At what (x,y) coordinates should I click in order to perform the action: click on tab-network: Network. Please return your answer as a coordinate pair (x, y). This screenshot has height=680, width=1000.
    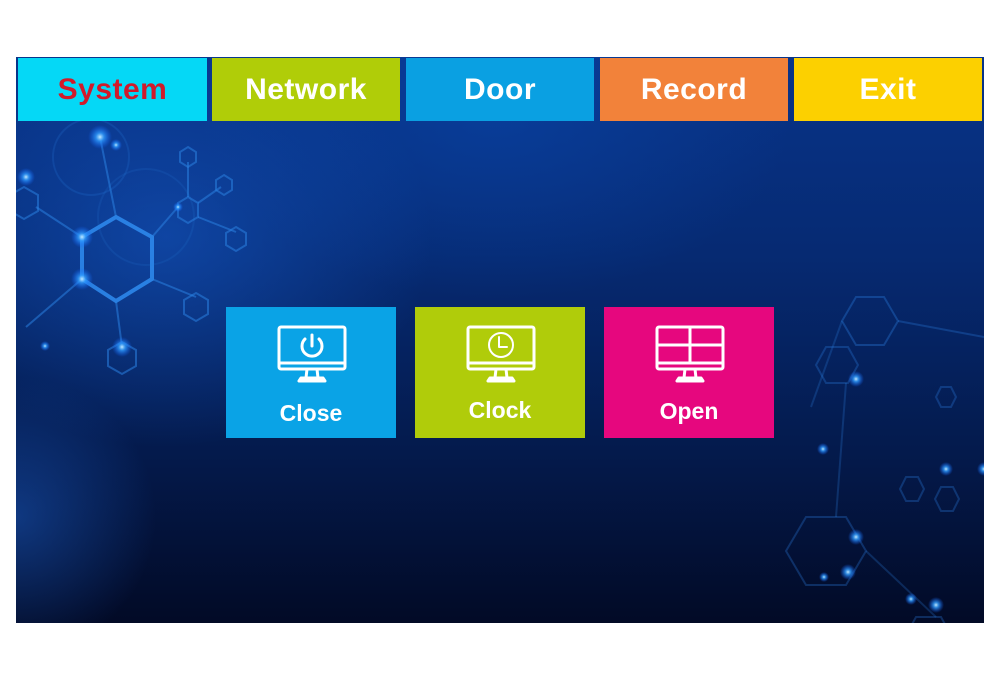
    Looking at the image, I should click on (306, 89).